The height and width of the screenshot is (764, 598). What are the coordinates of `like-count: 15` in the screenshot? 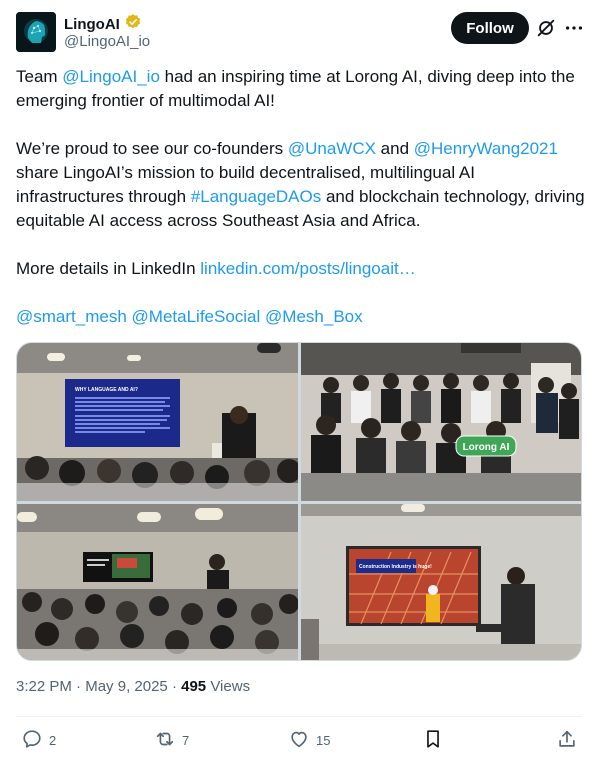 It's located at (323, 740).